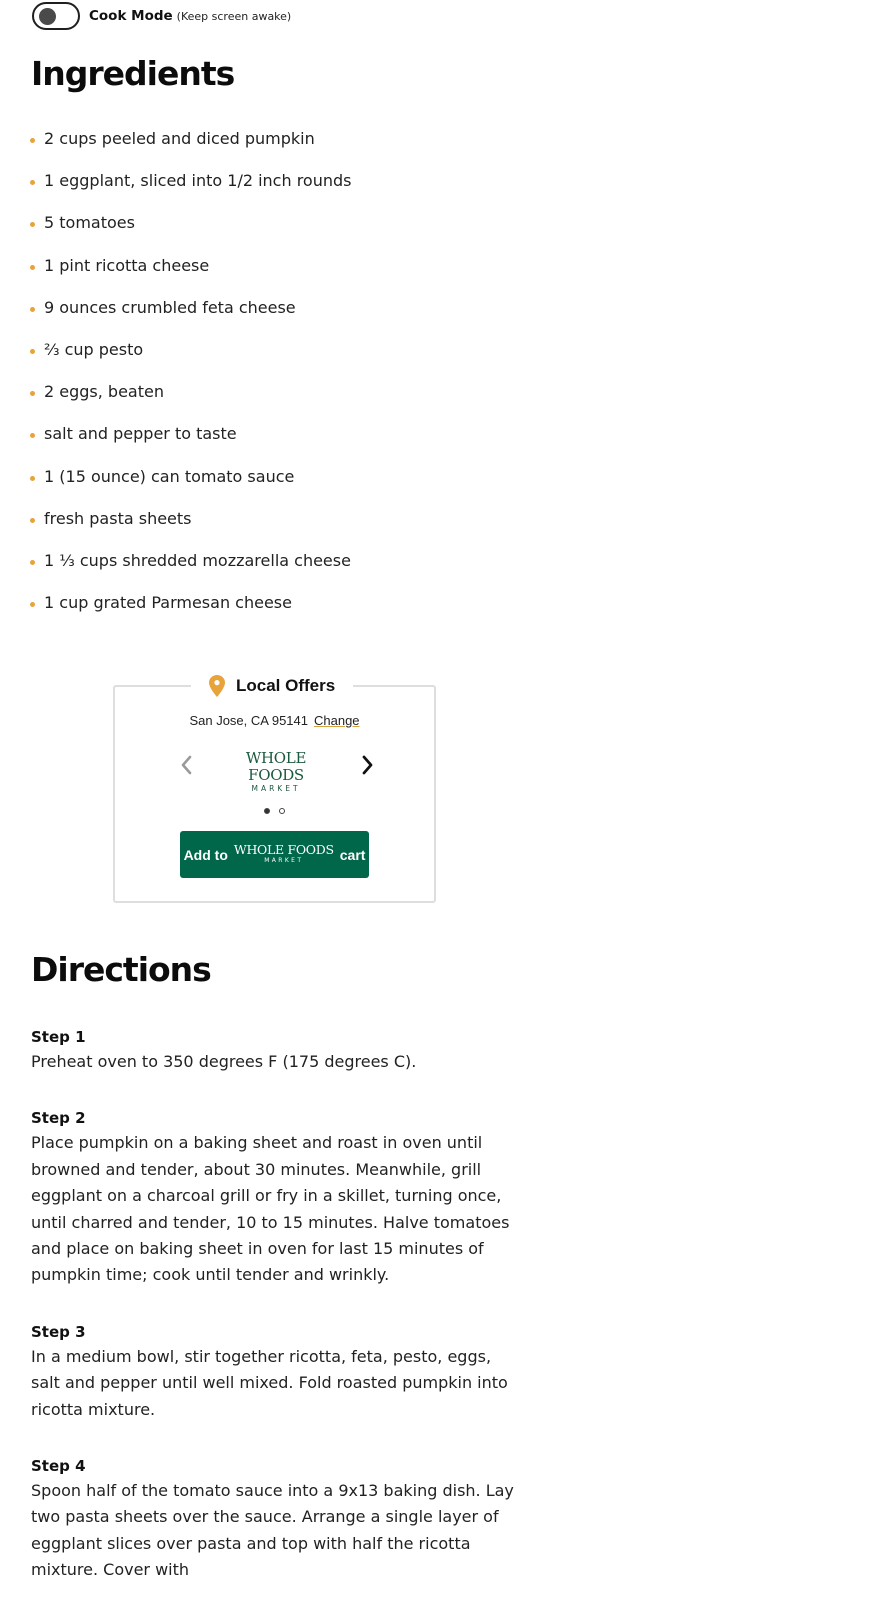 This screenshot has width=883, height=1600. Describe the element at coordinates (47, 16) in the screenshot. I see `toggle-knob` at that location.